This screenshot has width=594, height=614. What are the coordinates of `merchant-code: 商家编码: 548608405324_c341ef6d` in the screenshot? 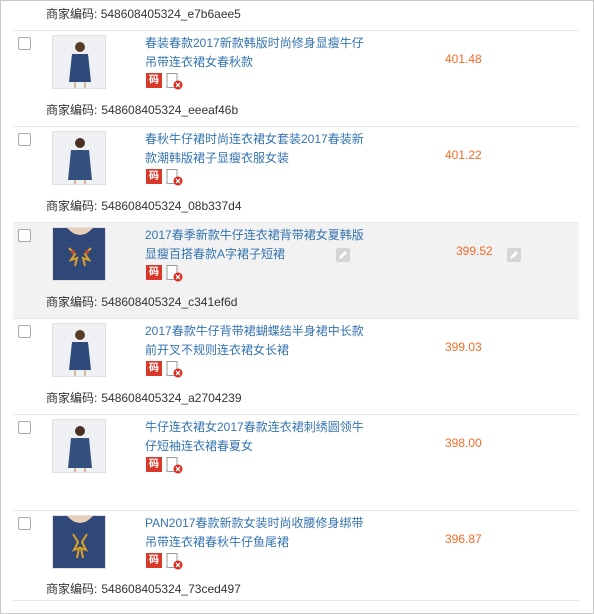 It's located at (141, 302).